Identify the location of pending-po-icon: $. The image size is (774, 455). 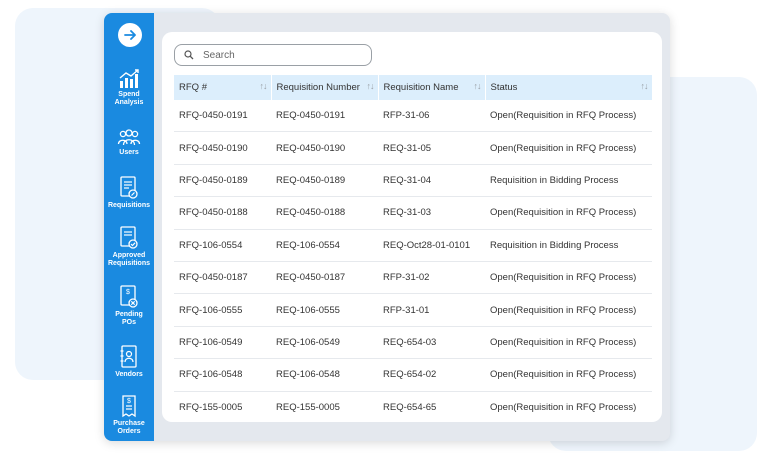
(129, 296).